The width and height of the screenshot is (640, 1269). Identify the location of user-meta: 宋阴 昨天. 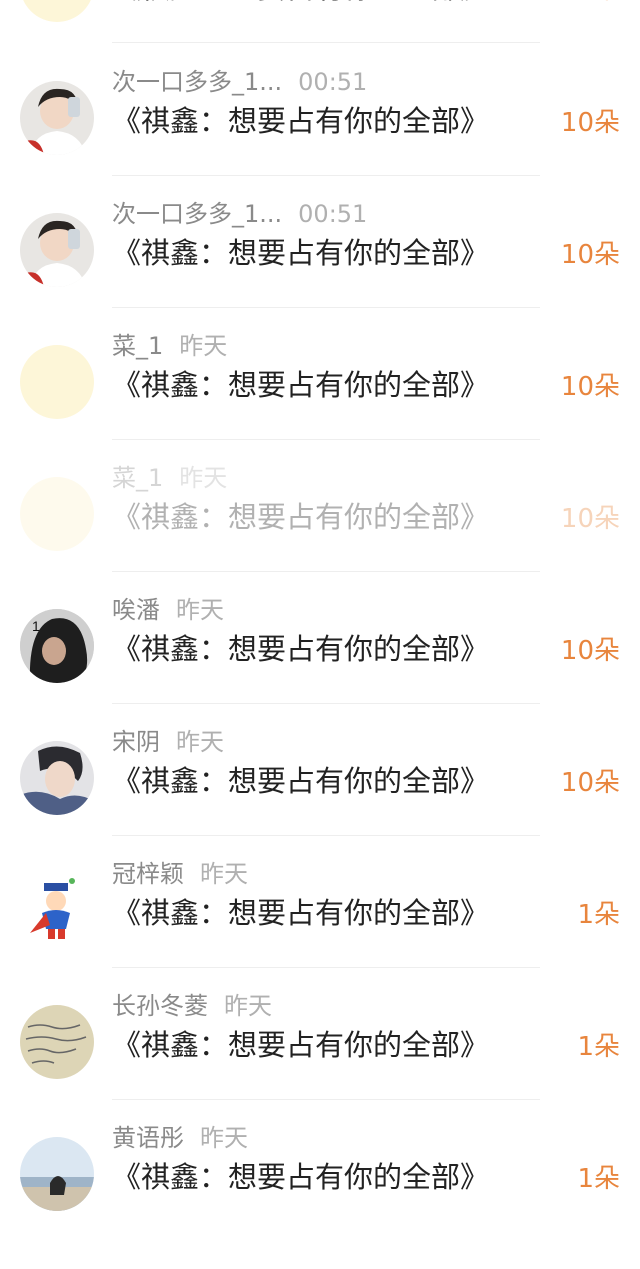
(168, 742).